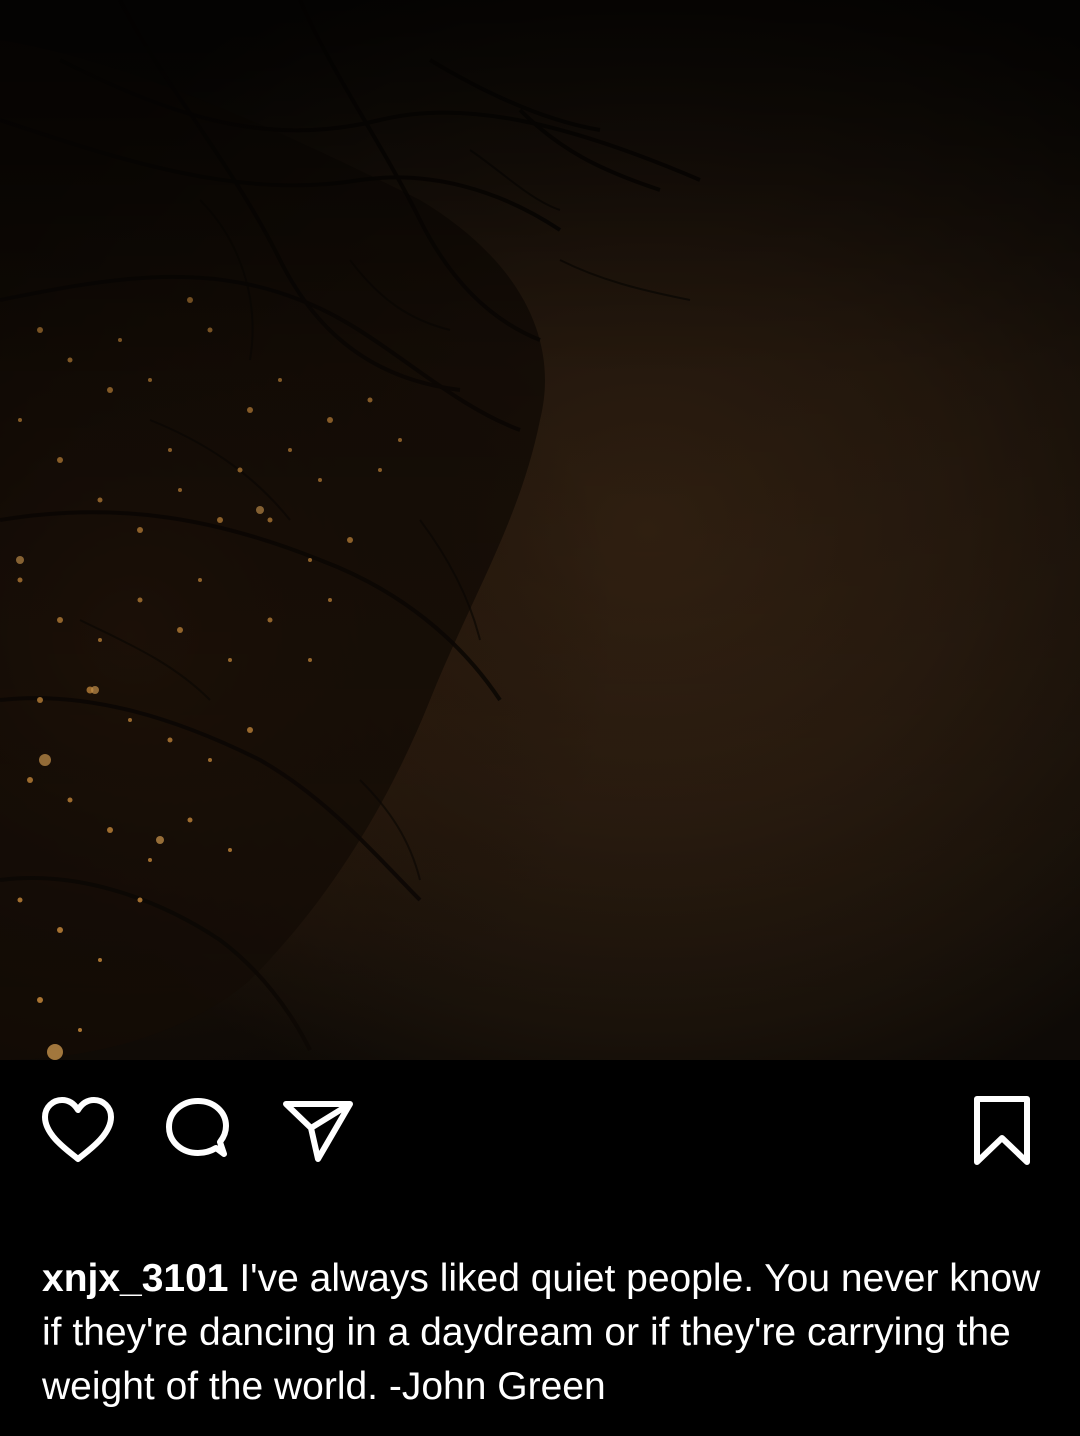 The width and height of the screenshot is (1080, 1436). I want to click on speech-bubble-icon, so click(199, 1131).